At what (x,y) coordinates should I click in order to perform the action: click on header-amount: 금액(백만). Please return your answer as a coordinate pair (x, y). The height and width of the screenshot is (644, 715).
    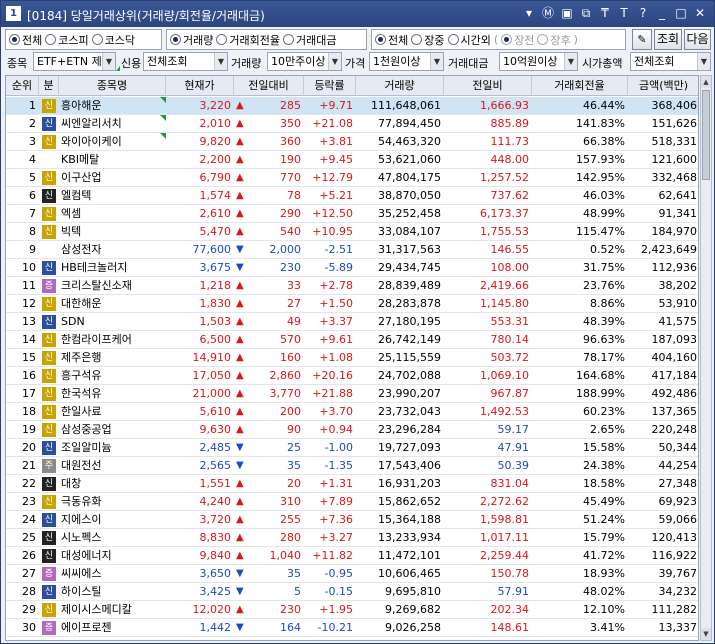
    Looking at the image, I should click on (663, 86).